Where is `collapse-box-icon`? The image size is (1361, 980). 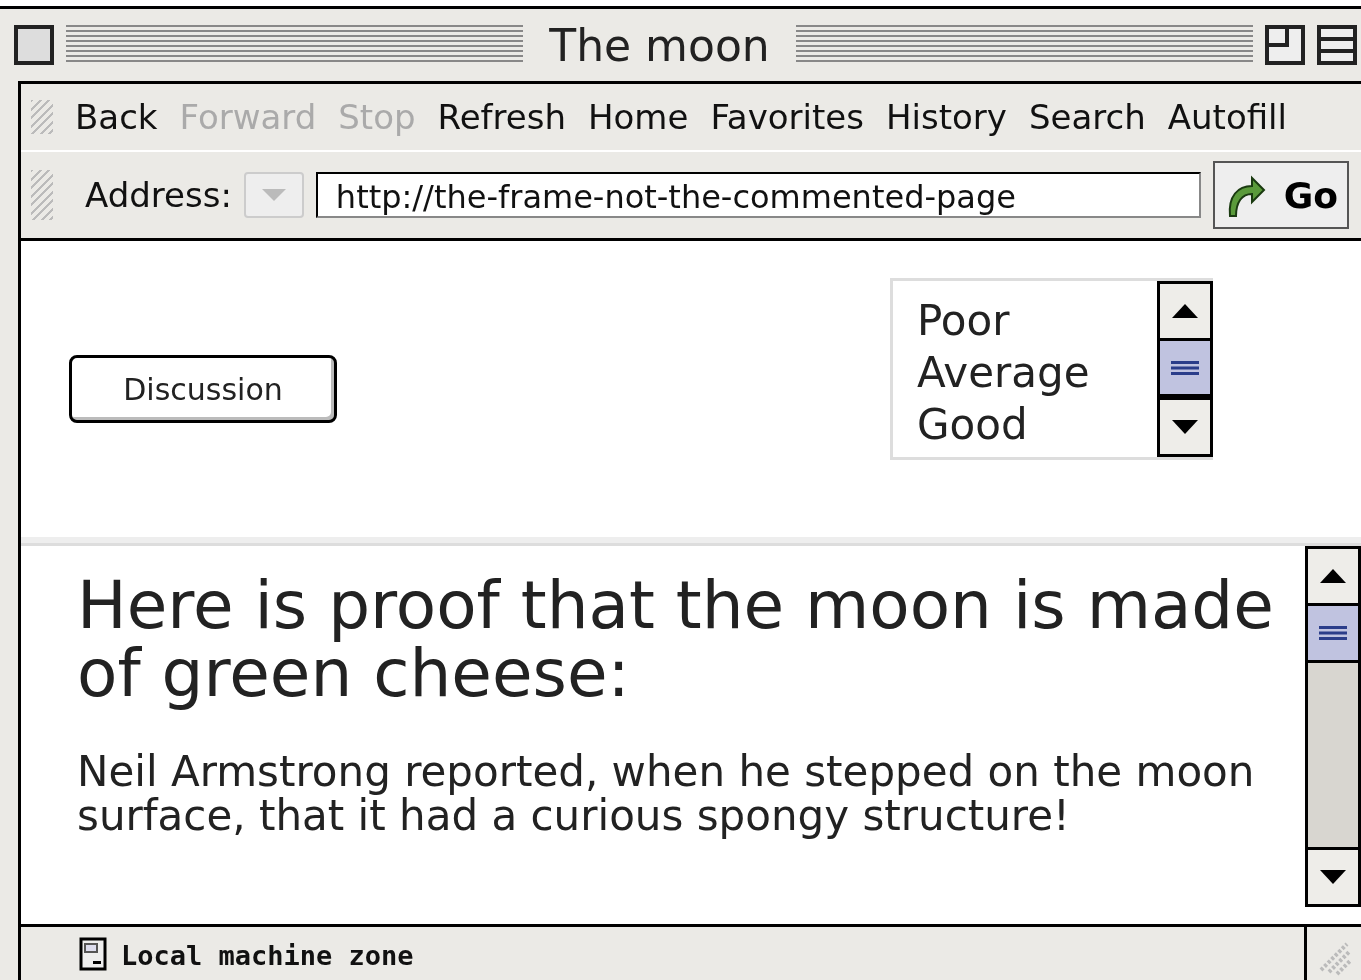
collapse-box-icon is located at coordinates (1337, 45).